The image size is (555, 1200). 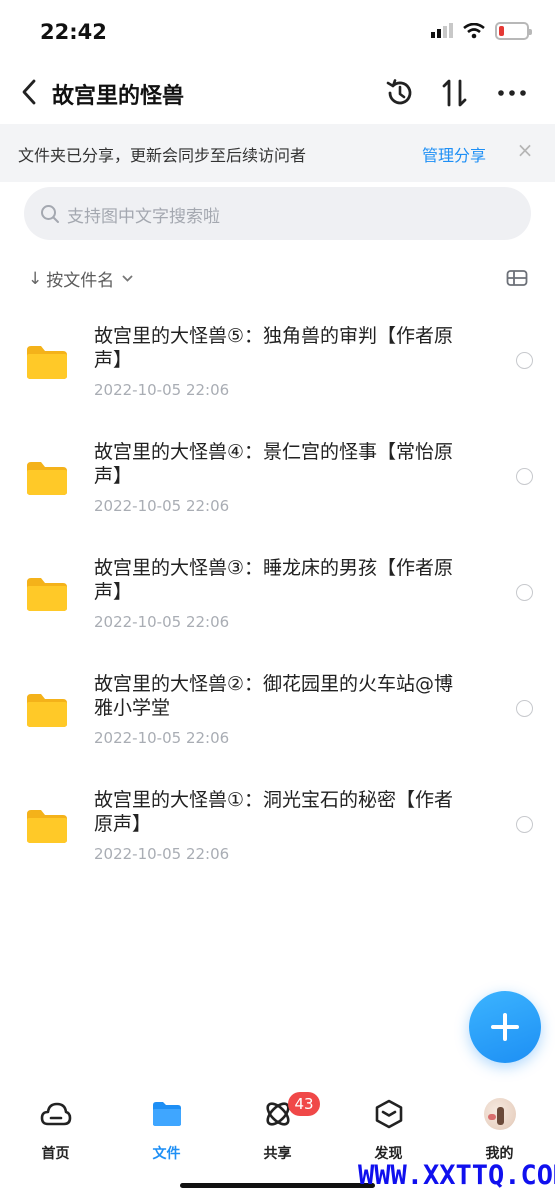 What do you see at coordinates (274, 812) in the screenshot?
I see `file-name: 故宫里的大怪兽①：洞光宝石的秘密【作者原声】` at bounding box center [274, 812].